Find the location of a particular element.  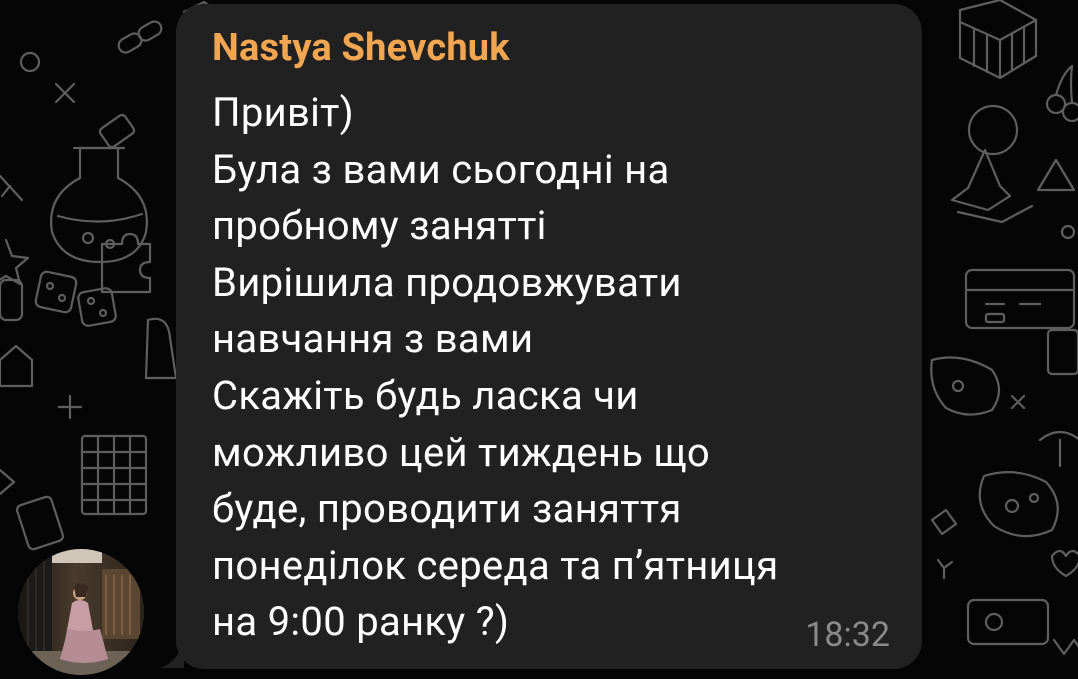

zigzag-icon is located at coordinates (8, 482).